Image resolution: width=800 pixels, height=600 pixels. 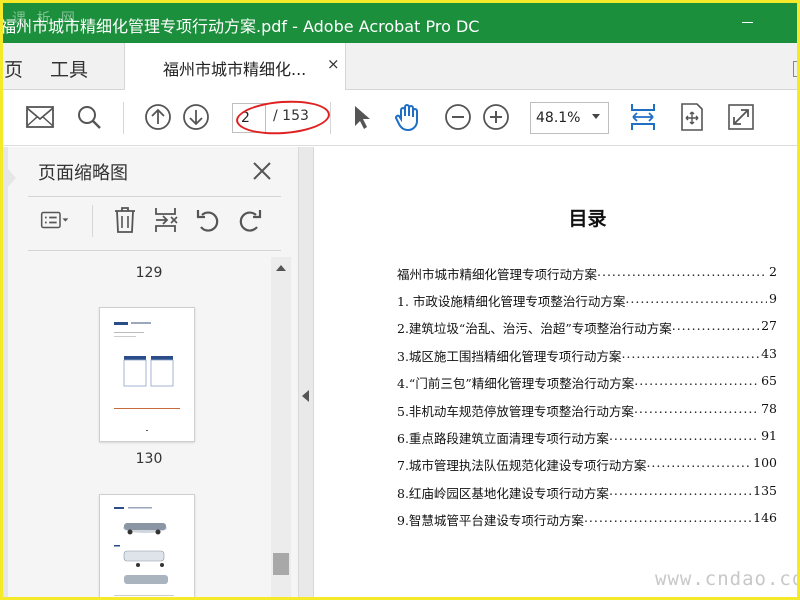 What do you see at coordinates (45, 19) in the screenshot?
I see `site-watermark-logo: 课 析 网` at bounding box center [45, 19].